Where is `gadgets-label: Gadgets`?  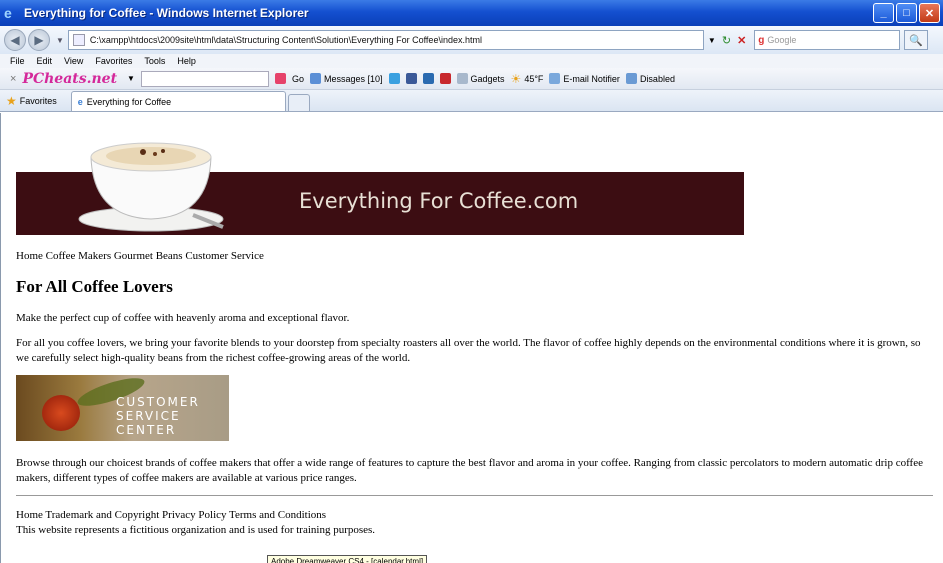
gadgets-label: Gadgets is located at coordinates (487, 78).